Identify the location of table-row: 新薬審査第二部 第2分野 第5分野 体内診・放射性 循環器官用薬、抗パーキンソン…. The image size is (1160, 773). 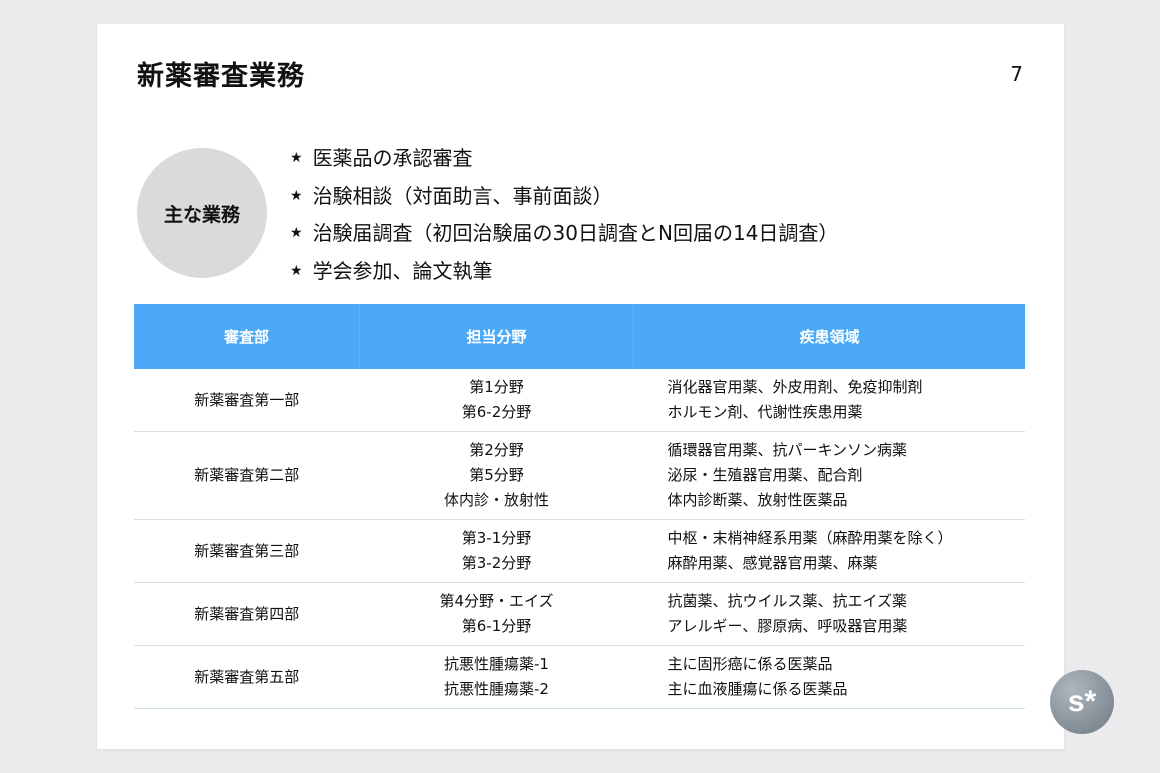
(579, 475).